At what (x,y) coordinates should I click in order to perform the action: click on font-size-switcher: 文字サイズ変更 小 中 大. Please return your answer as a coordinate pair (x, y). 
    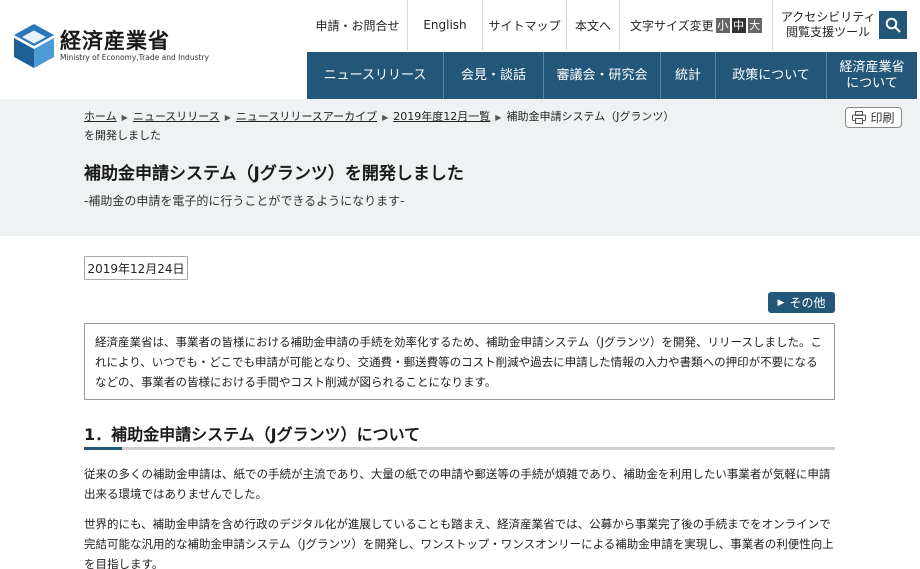
    Looking at the image, I should click on (695, 25).